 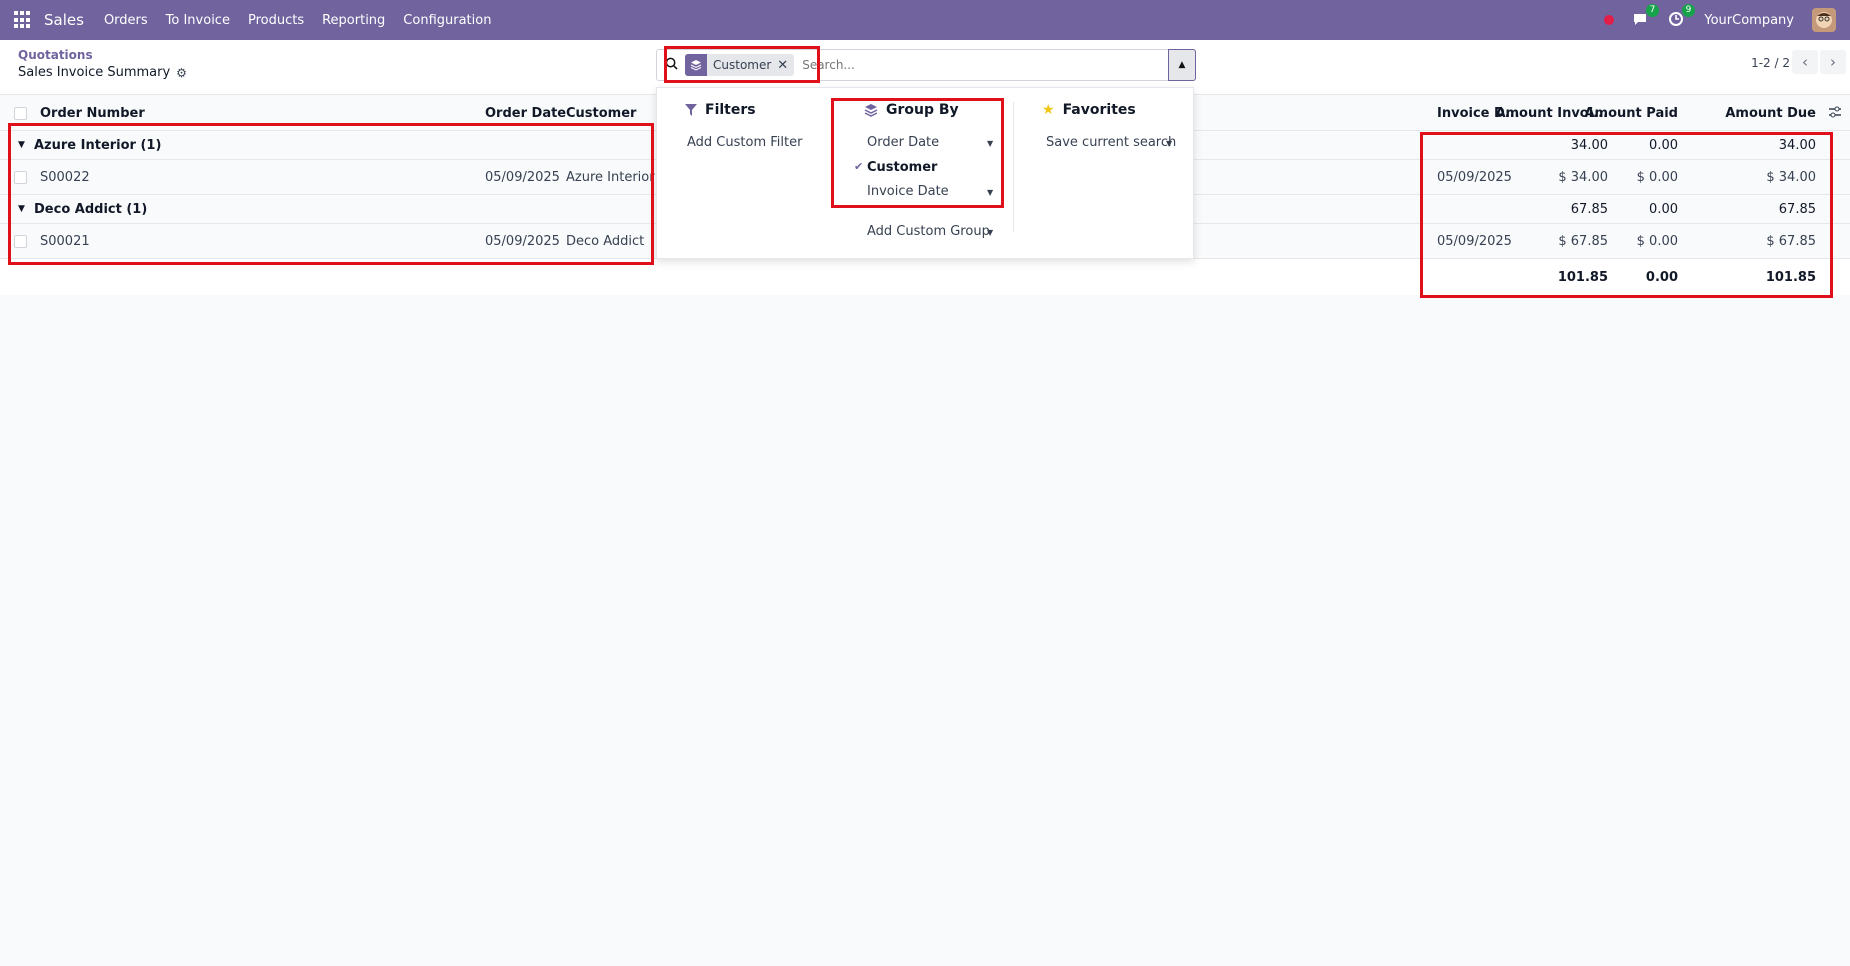 I want to click on breadcrumb-quotations: Quotations, so click(x=55, y=55).